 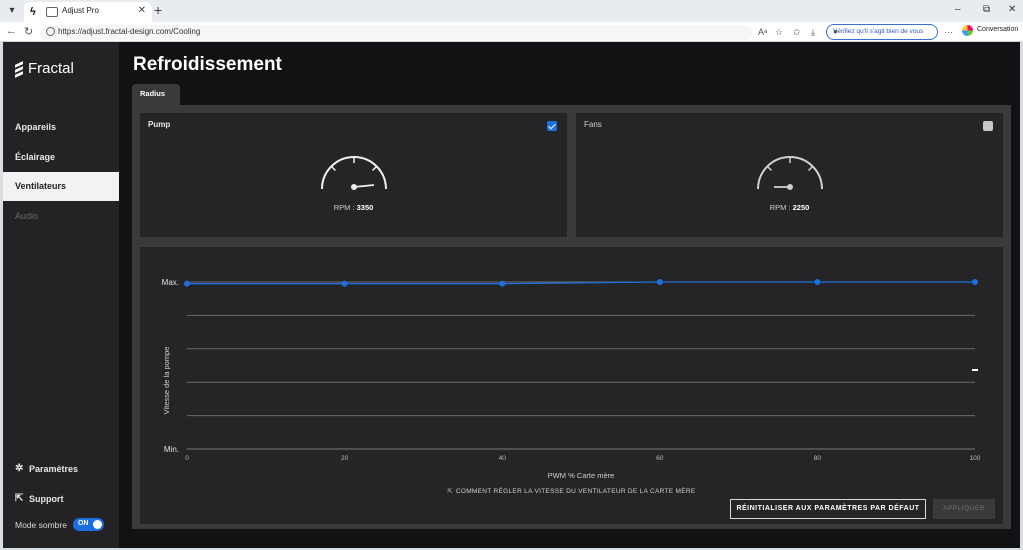 What do you see at coordinates (967, 30) in the screenshot?
I see `copilot-icon` at bounding box center [967, 30].